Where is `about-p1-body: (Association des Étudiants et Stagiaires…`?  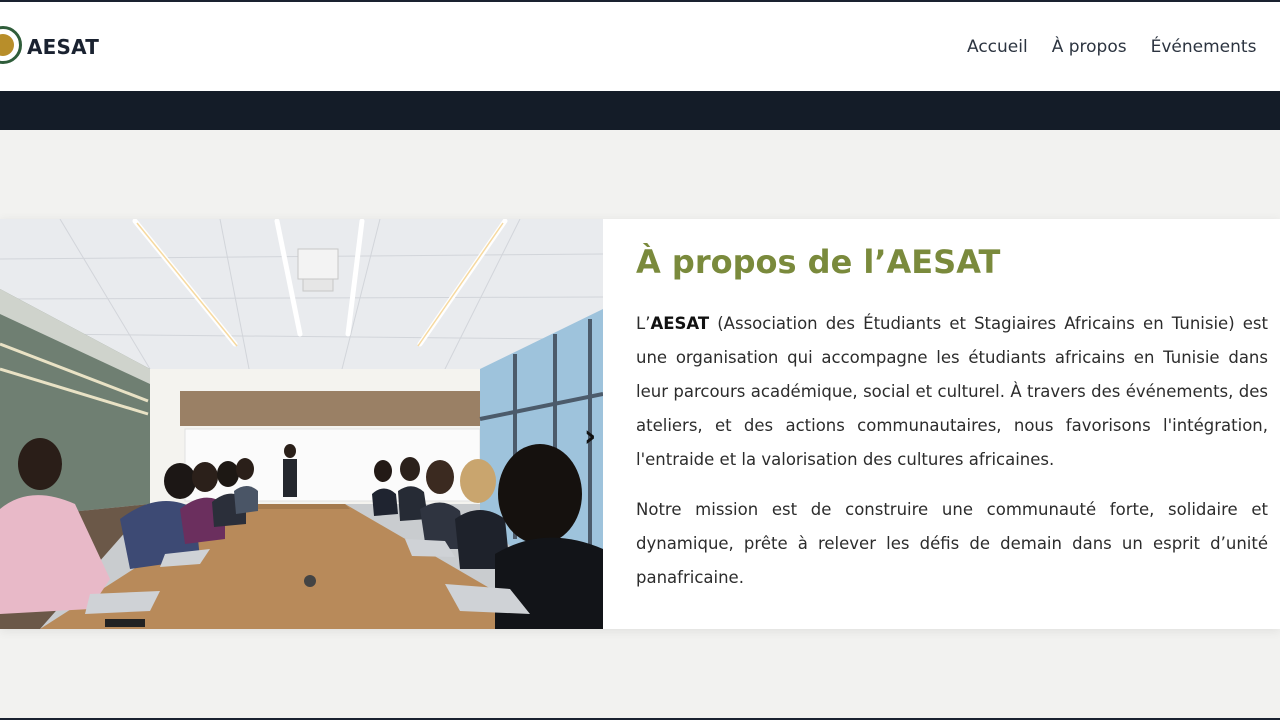
about-p1-body: (Association des Étudiants et Stagiaires… is located at coordinates (952, 391).